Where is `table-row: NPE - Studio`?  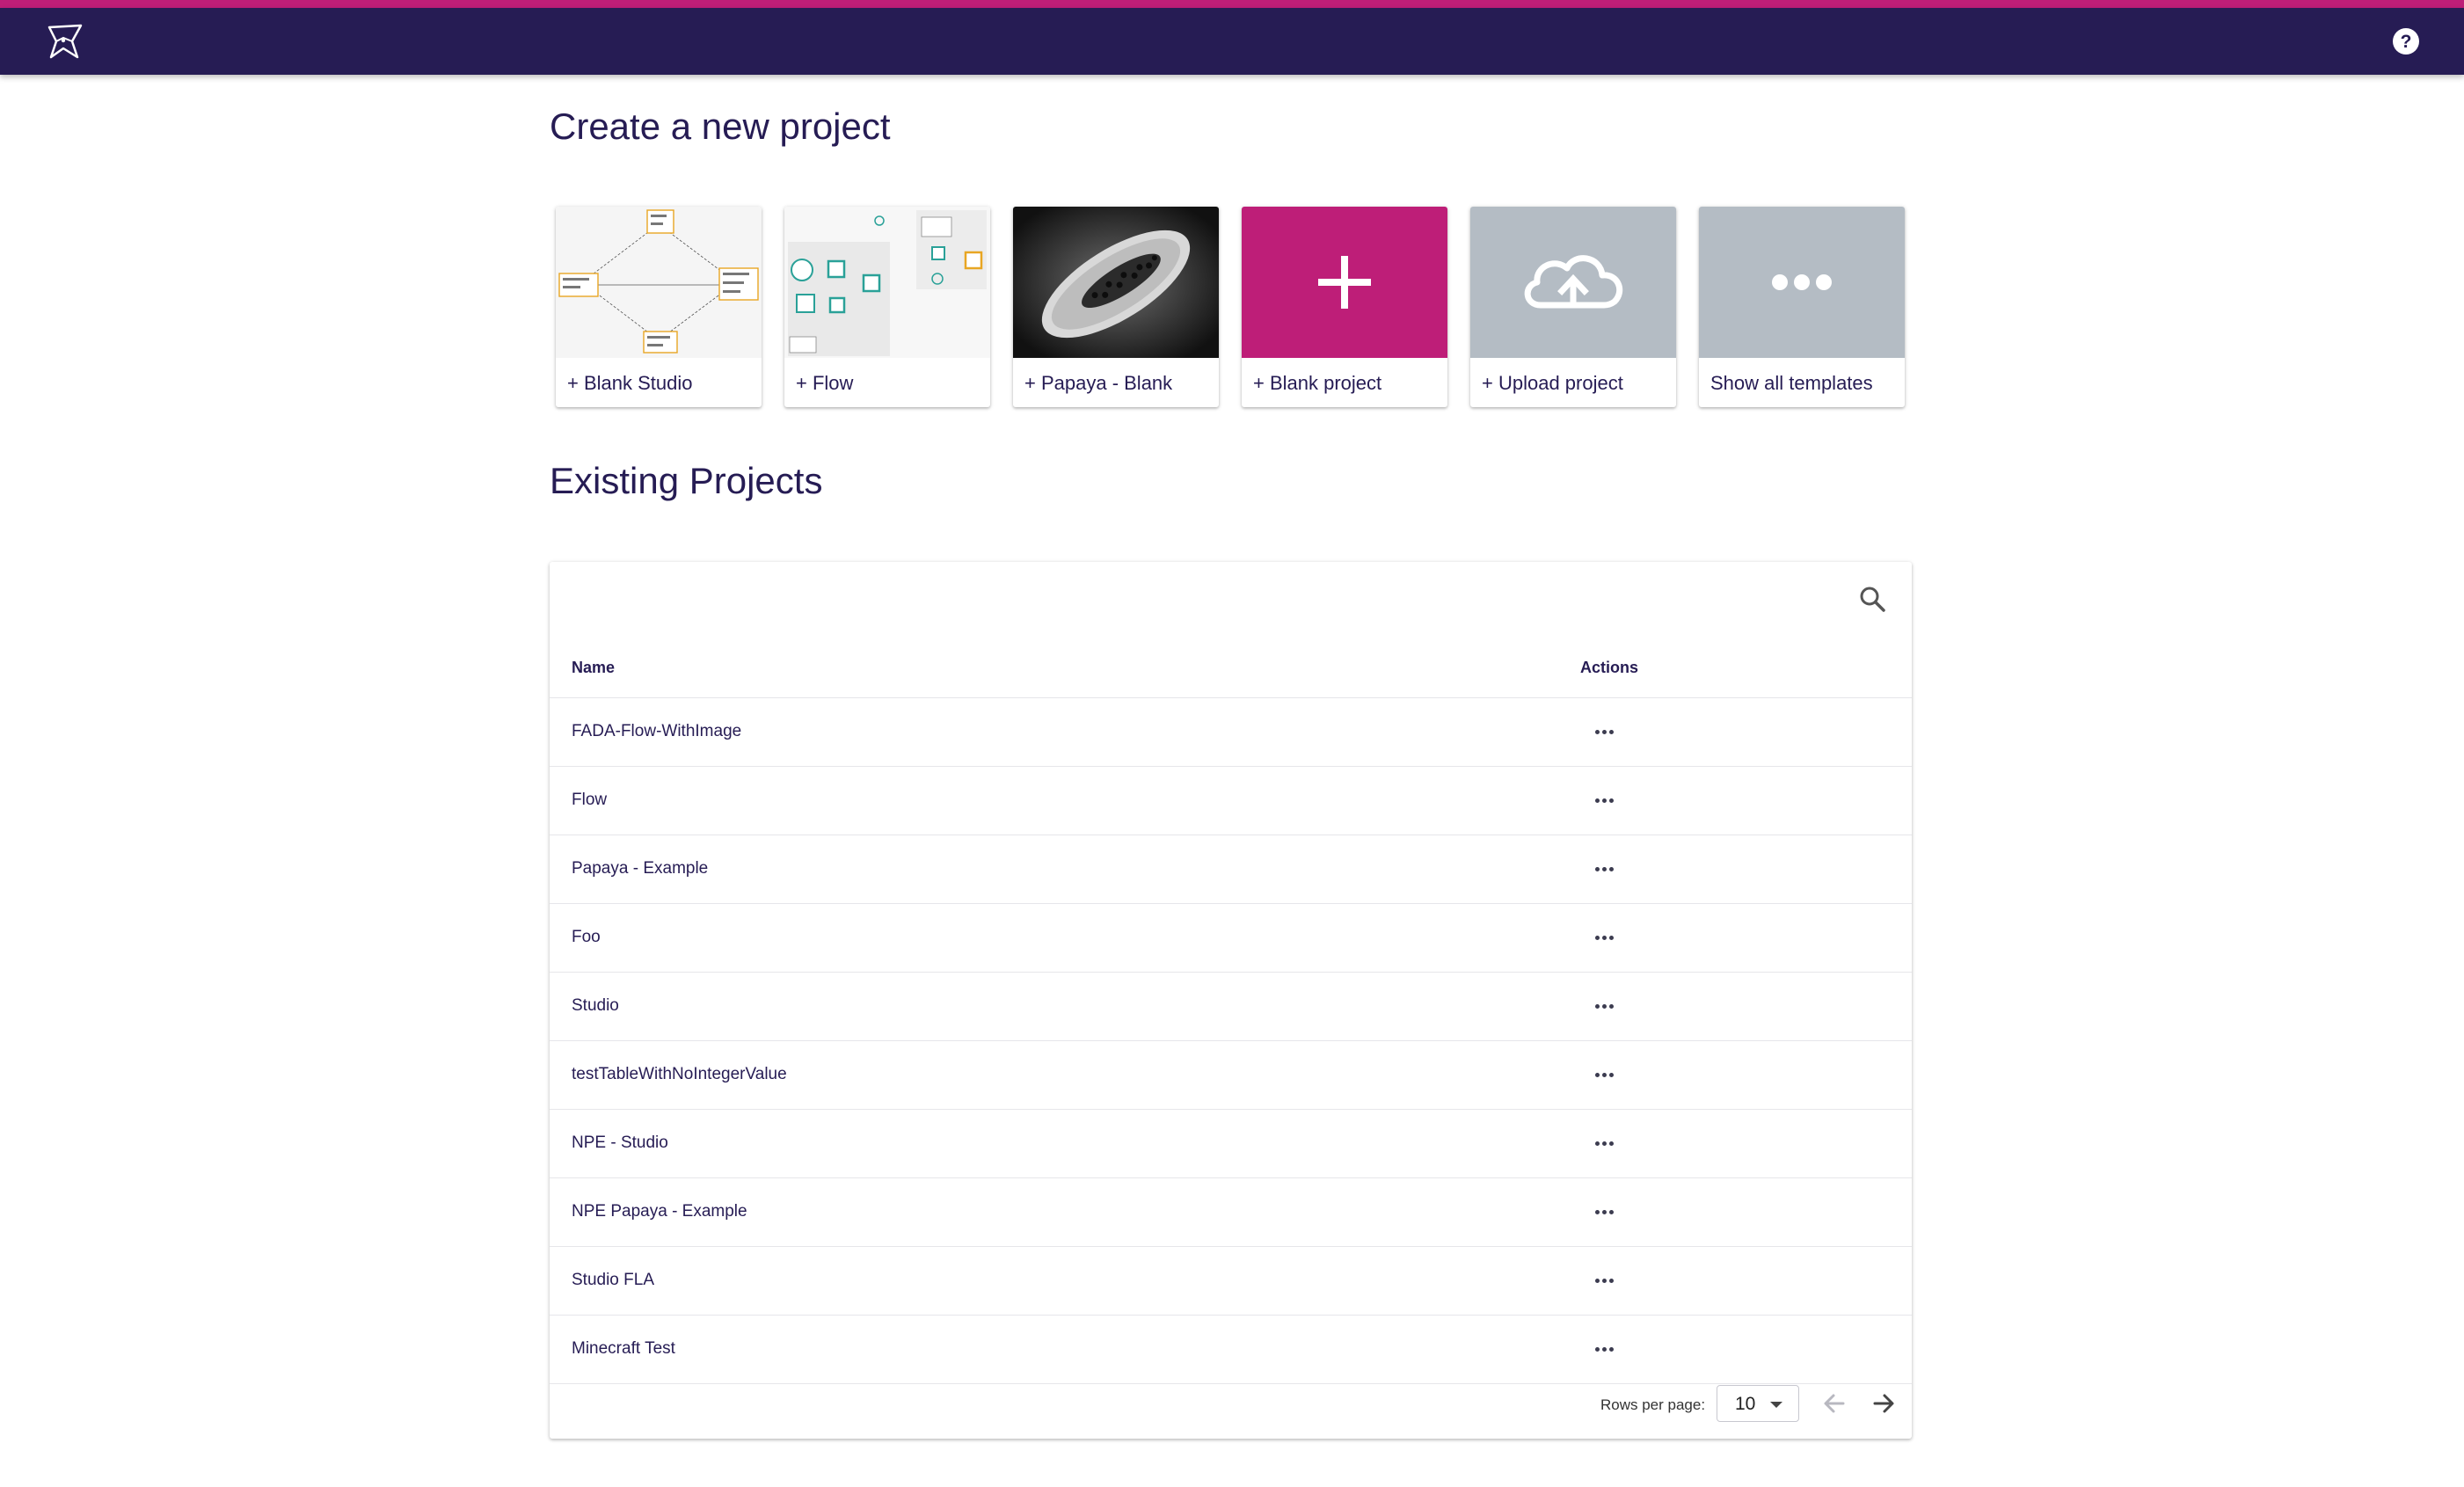 table-row: NPE - Studio is located at coordinates (1231, 1144).